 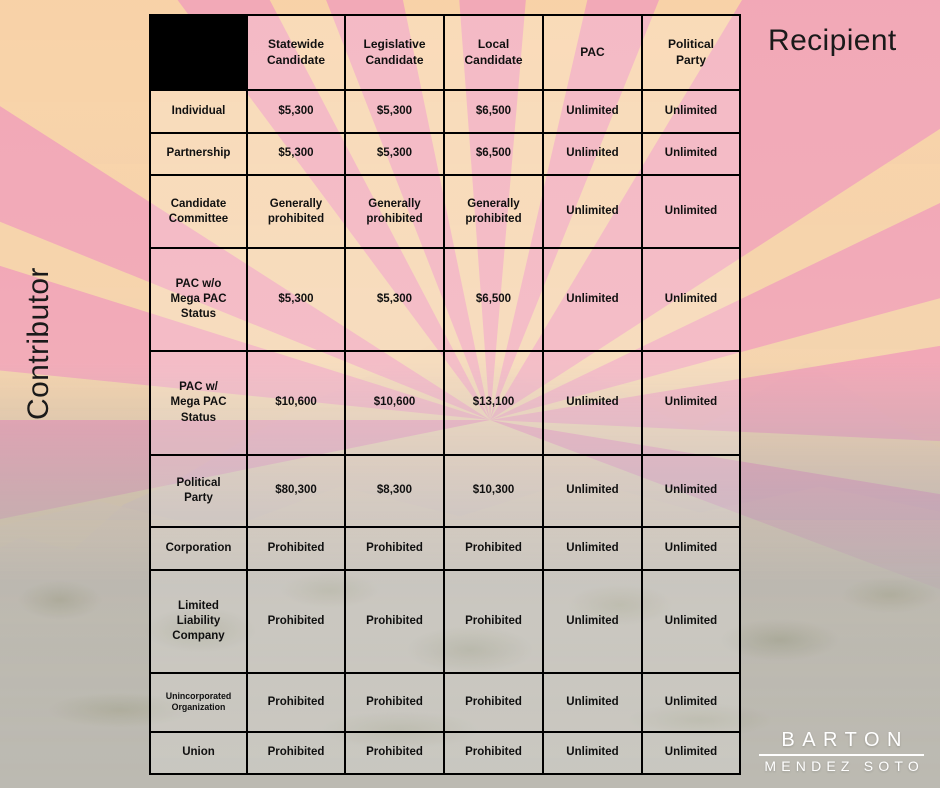 What do you see at coordinates (394, 491) in the screenshot?
I see `cell-r5-c1: $8,300` at bounding box center [394, 491].